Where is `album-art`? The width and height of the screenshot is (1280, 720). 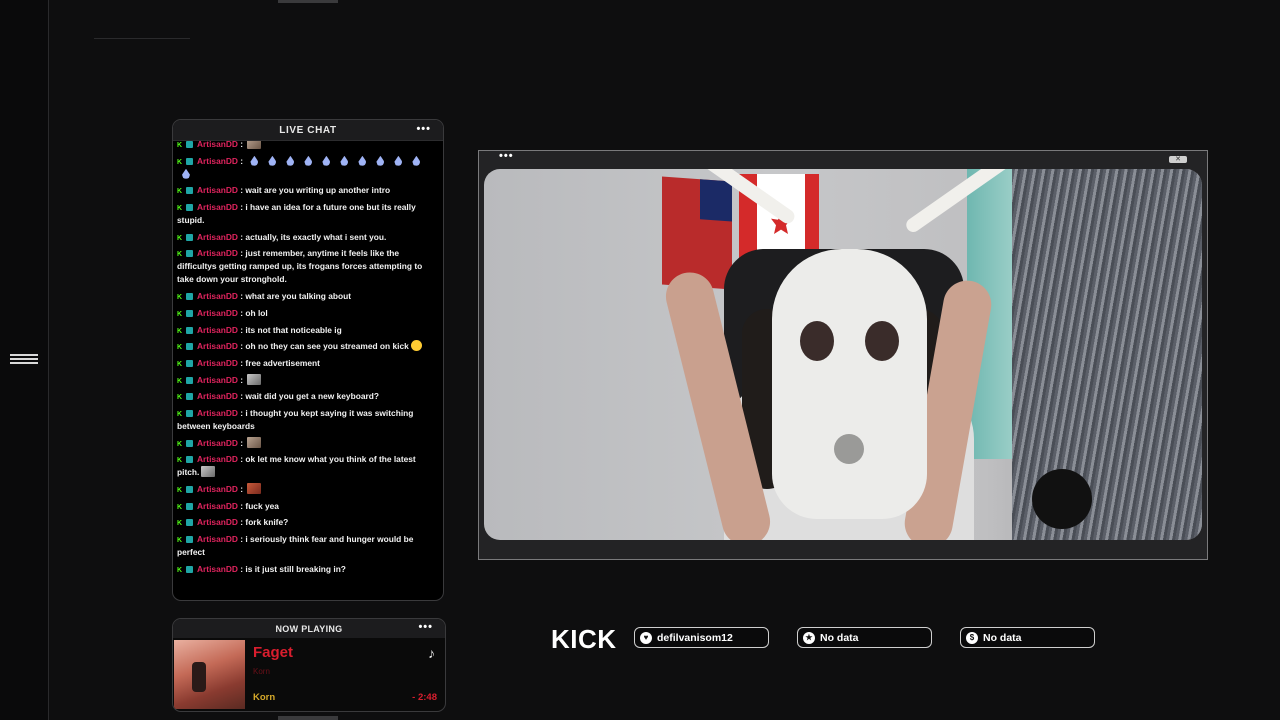 album-art is located at coordinates (209, 674).